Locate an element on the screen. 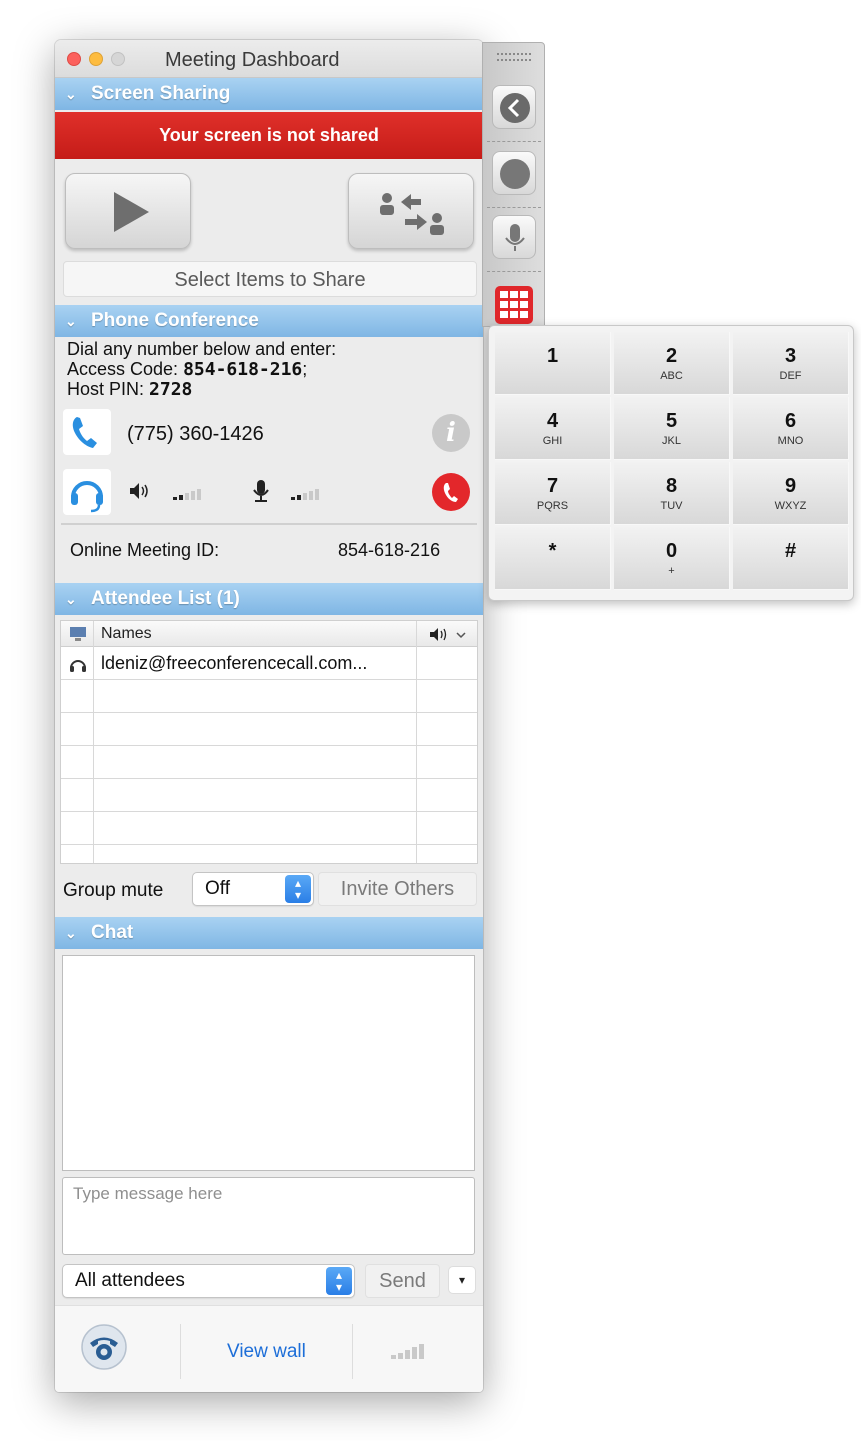 Image resolution: width=861 pixels, height=1441 pixels. keypad-digit: 6 is located at coordinates (790, 421).